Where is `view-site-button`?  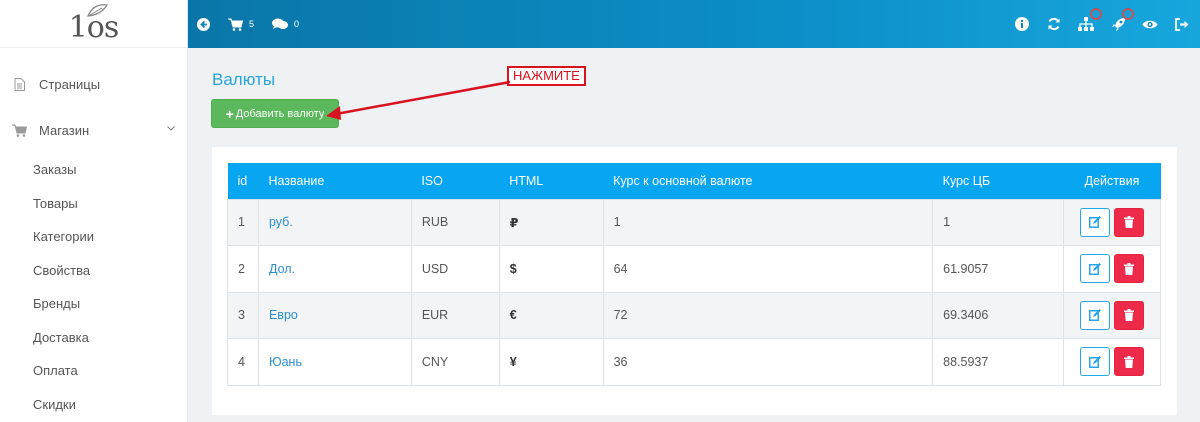 view-site-button is located at coordinates (1150, 24).